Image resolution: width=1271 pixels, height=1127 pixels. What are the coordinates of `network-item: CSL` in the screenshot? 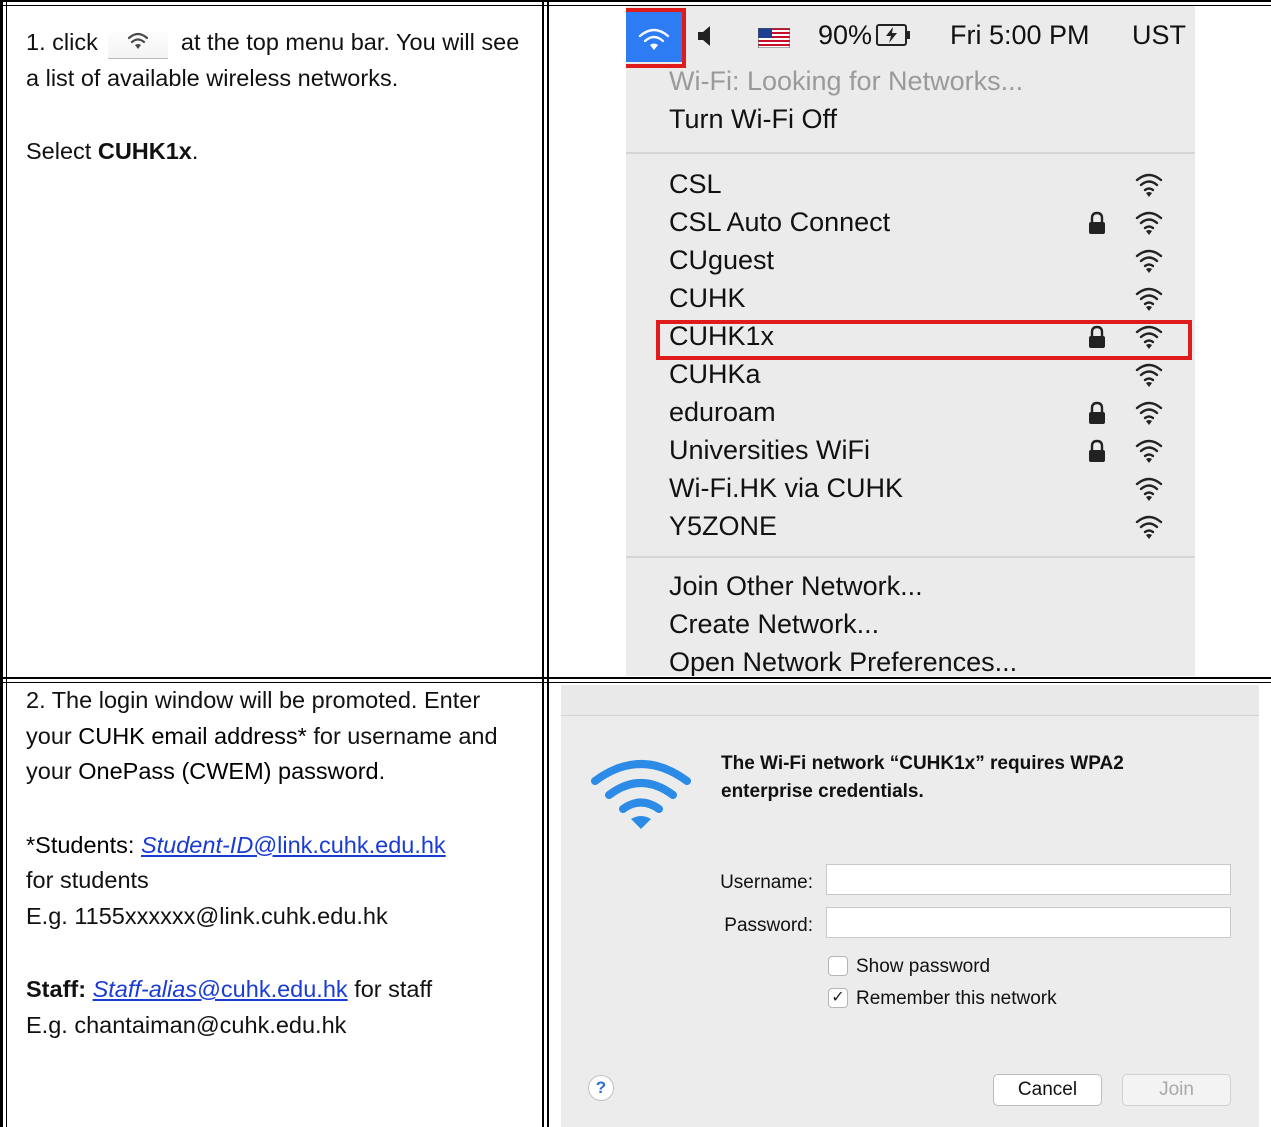 It's located at (910, 185).